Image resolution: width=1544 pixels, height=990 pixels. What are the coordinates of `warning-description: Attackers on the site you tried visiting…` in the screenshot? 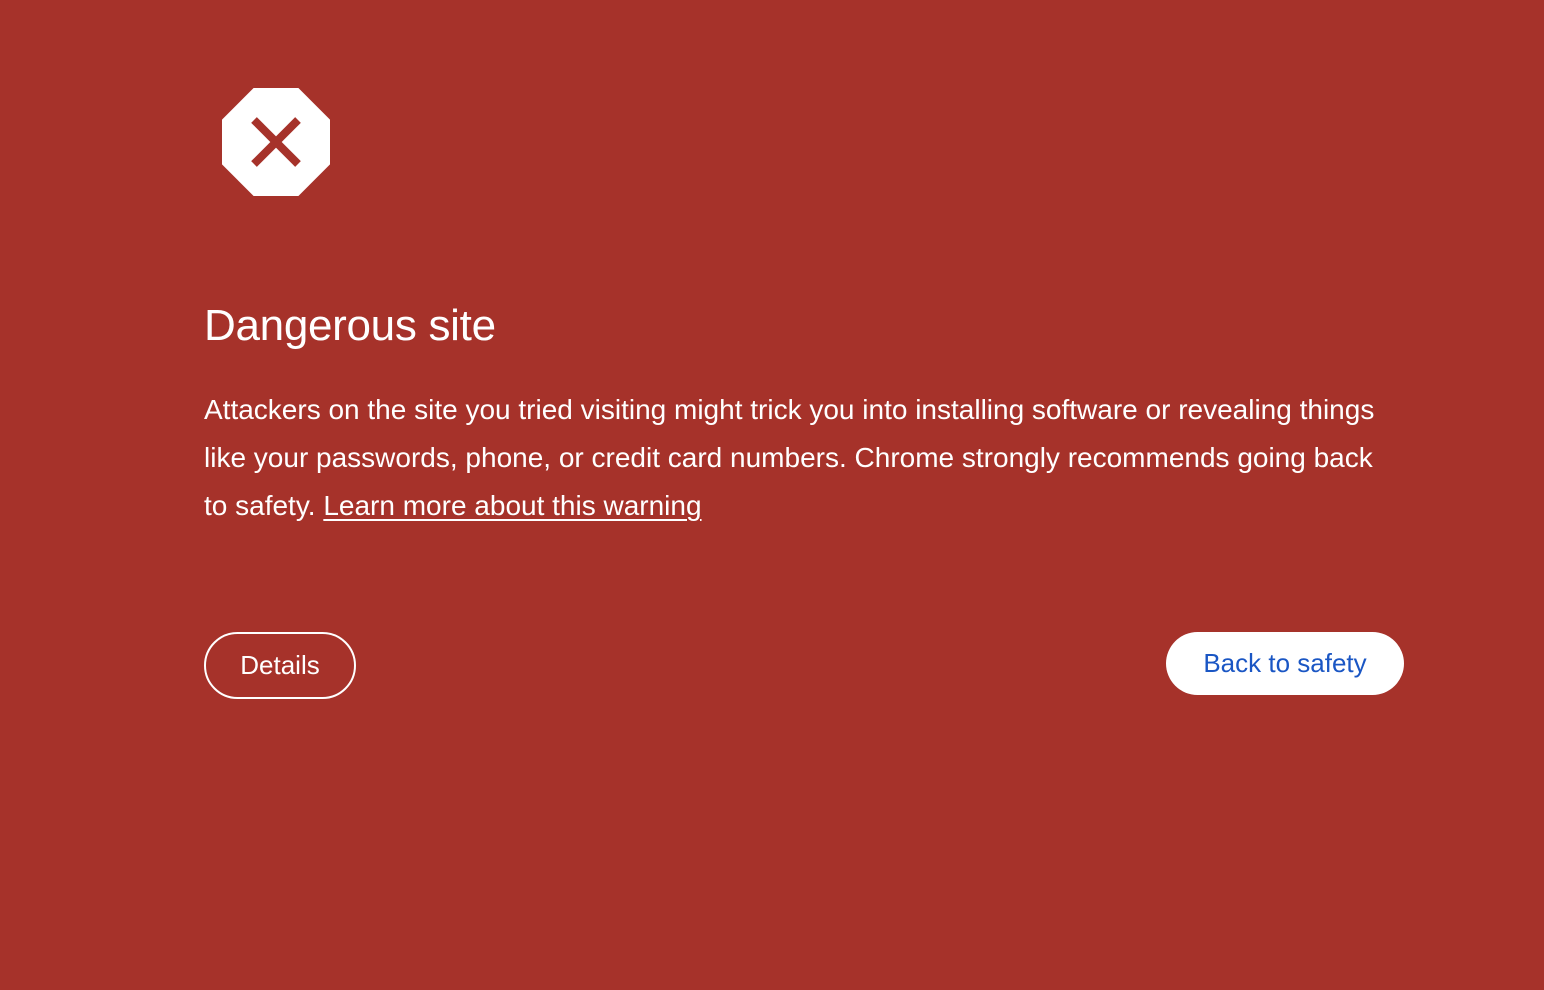 It's located at (794, 458).